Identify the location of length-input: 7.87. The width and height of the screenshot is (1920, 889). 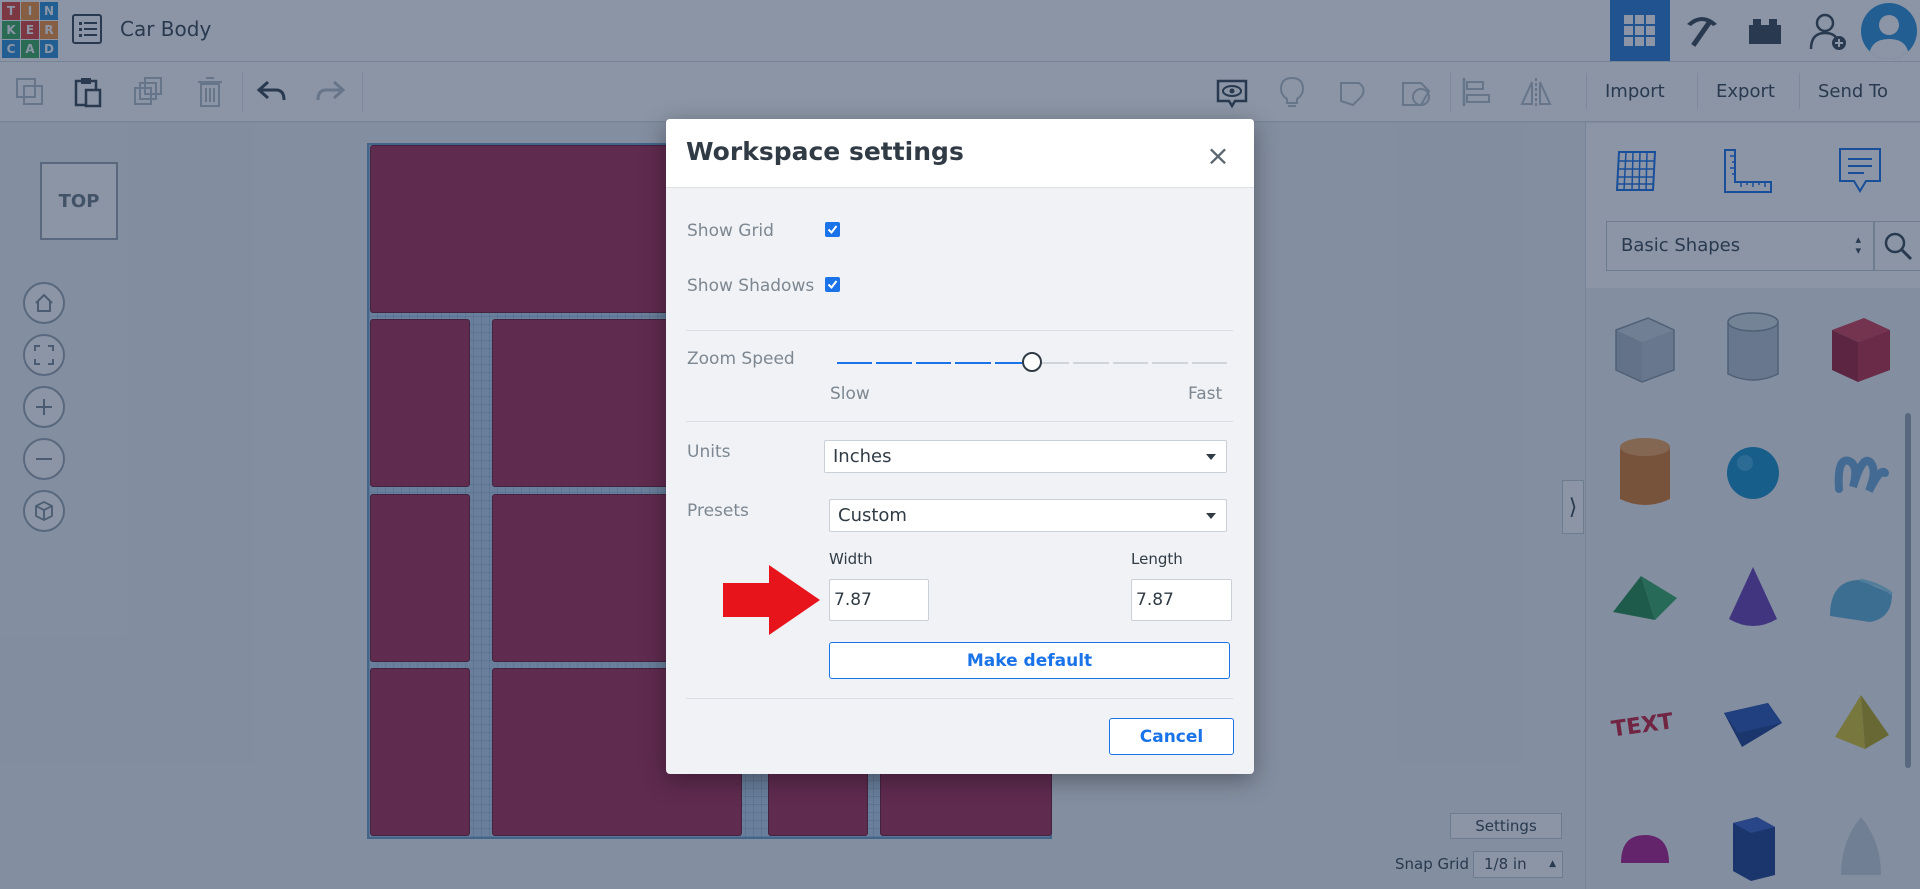
(1181, 600).